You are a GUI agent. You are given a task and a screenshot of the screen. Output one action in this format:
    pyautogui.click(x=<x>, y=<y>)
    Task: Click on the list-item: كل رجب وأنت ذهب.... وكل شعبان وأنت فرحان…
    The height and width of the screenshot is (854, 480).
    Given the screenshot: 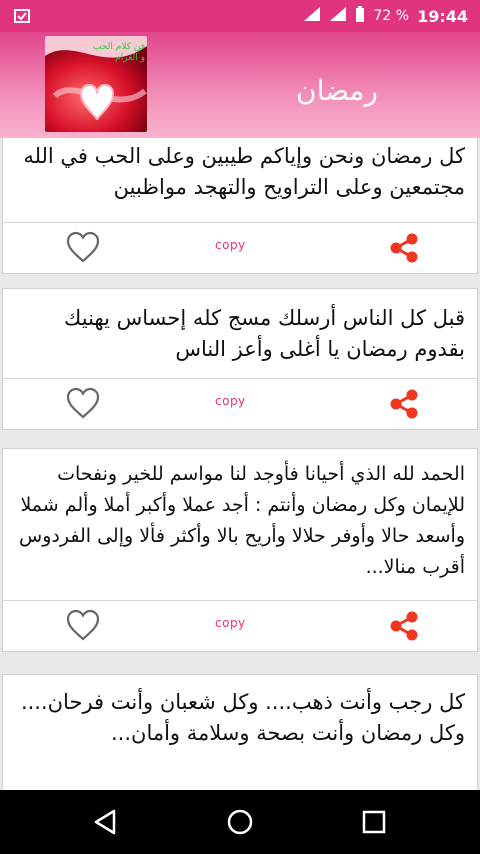 What is the action you would take?
    pyautogui.click(x=240, y=732)
    